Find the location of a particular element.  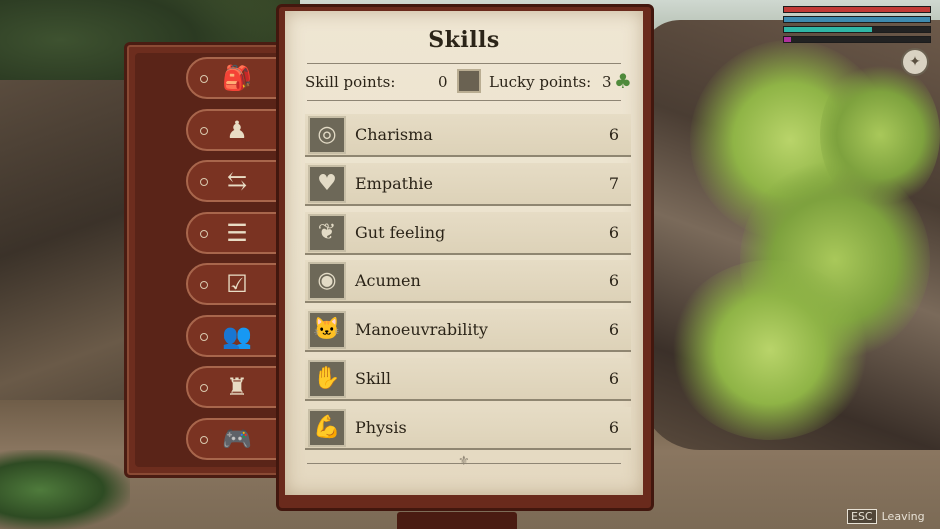

lucky-points-value: 3 is located at coordinates (607, 82).